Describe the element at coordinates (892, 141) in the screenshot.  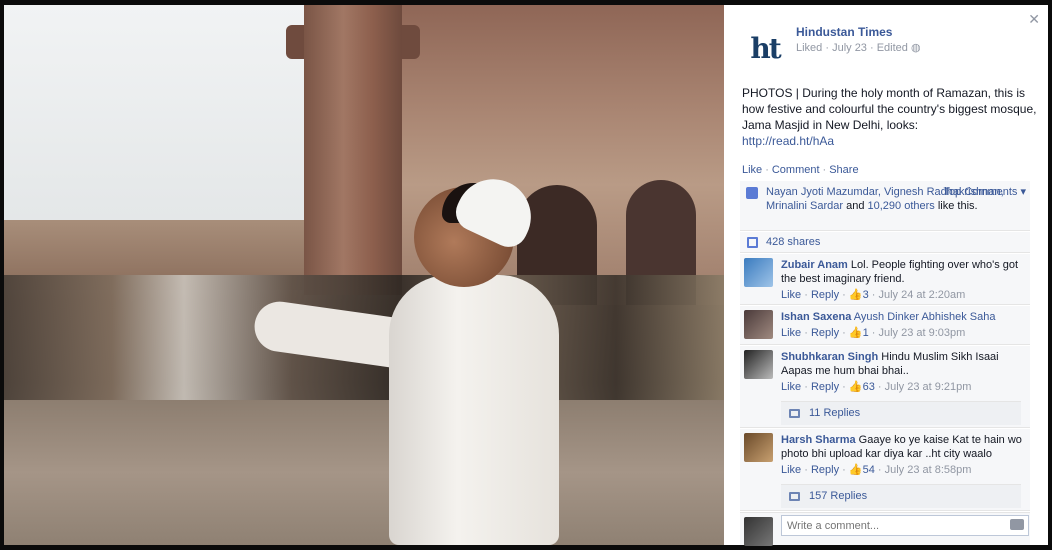
I see `post-link: http://read.ht/hAa` at that location.